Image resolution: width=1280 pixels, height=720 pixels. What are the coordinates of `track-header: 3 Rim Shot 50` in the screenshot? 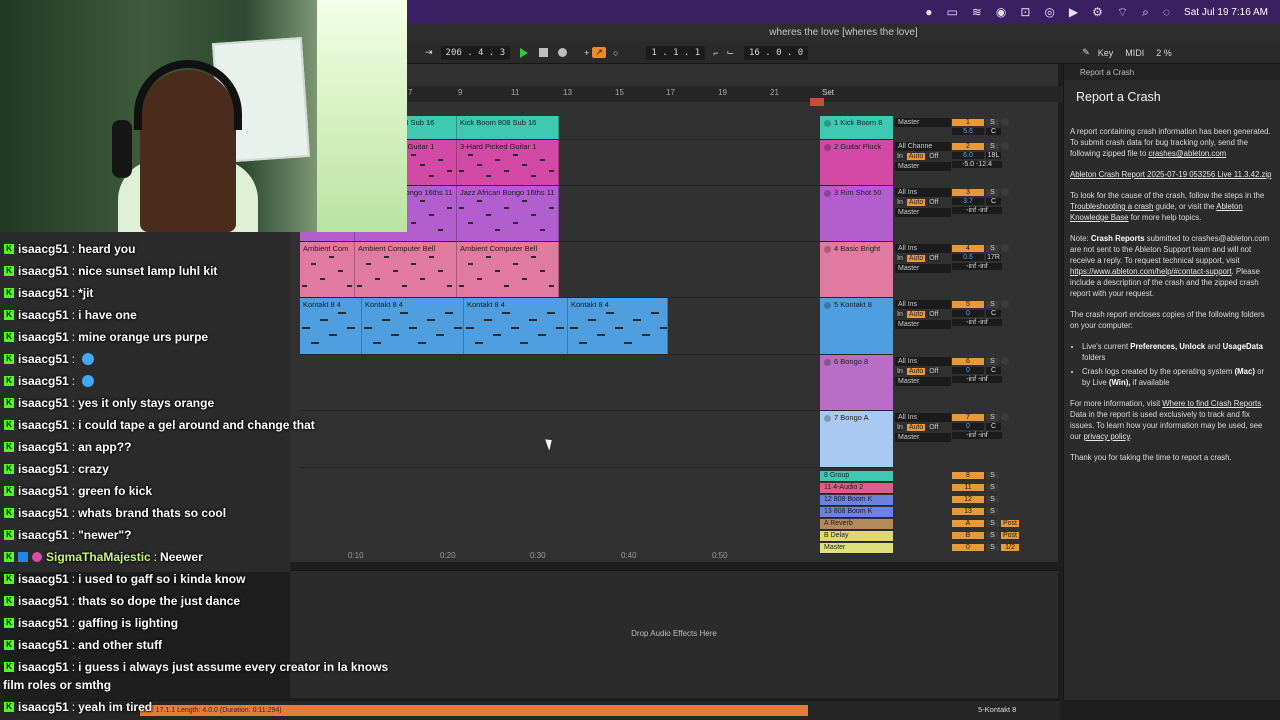 It's located at (856, 214).